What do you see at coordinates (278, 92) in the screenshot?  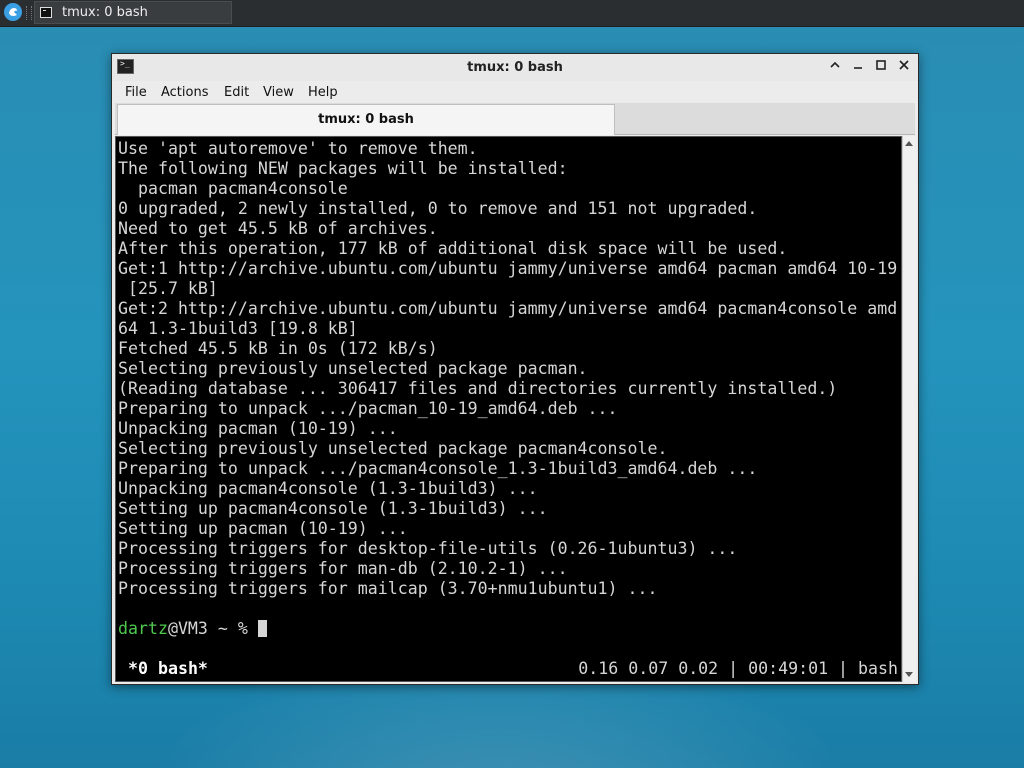 I see `menu-view: View` at bounding box center [278, 92].